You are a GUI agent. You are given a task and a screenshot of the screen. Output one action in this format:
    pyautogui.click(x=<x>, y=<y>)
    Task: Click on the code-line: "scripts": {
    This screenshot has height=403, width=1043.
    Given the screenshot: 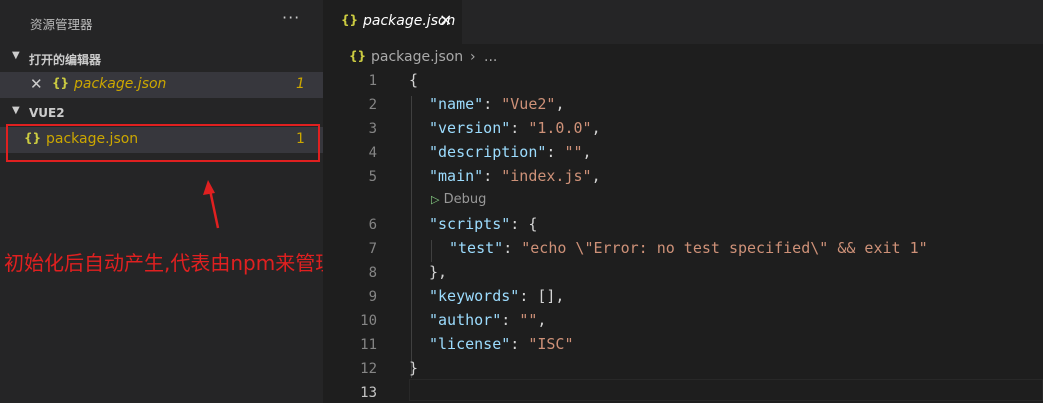 What is the action you would take?
    pyautogui.click(x=483, y=224)
    